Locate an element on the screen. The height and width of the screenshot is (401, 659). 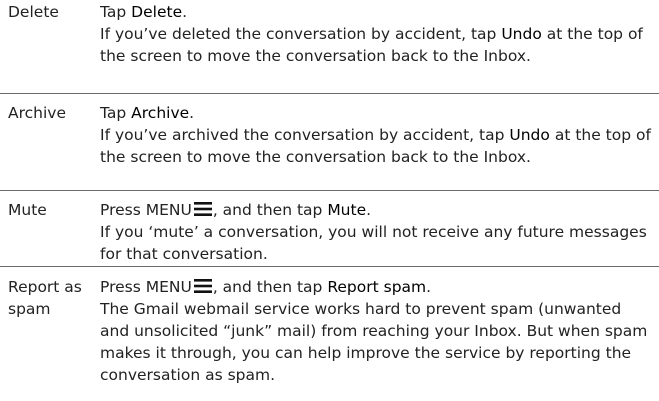
action-name-archive: Archive is located at coordinates (160, 113).